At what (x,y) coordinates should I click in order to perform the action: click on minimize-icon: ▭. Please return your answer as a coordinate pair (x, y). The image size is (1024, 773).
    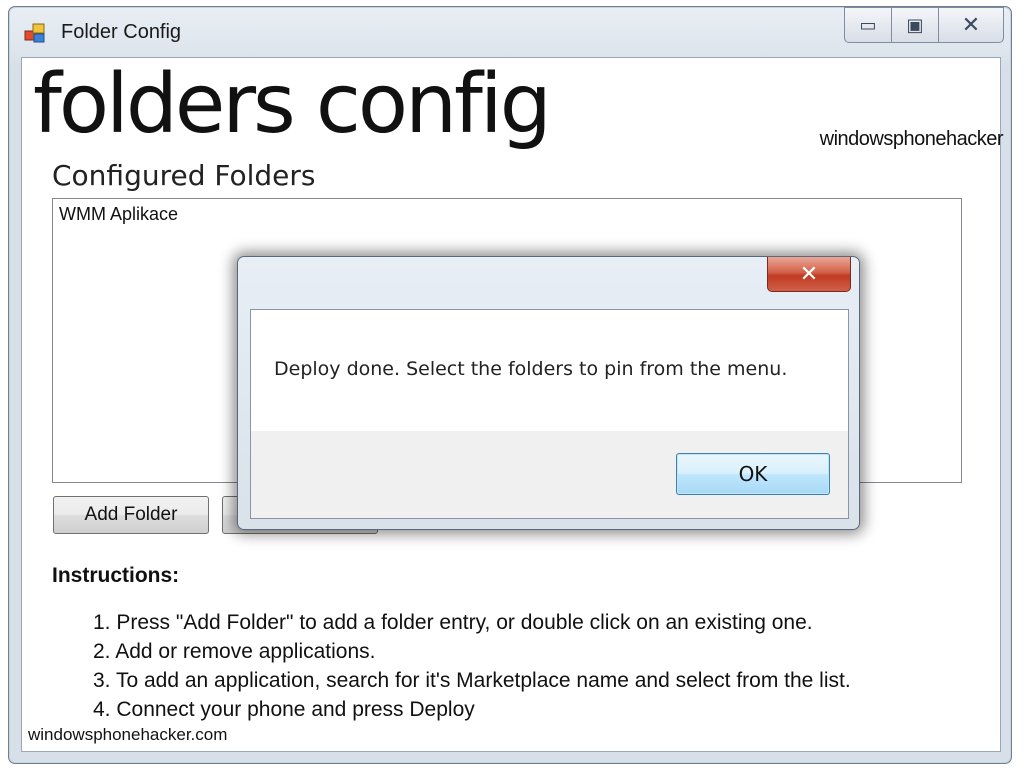
    Looking at the image, I should click on (868, 25).